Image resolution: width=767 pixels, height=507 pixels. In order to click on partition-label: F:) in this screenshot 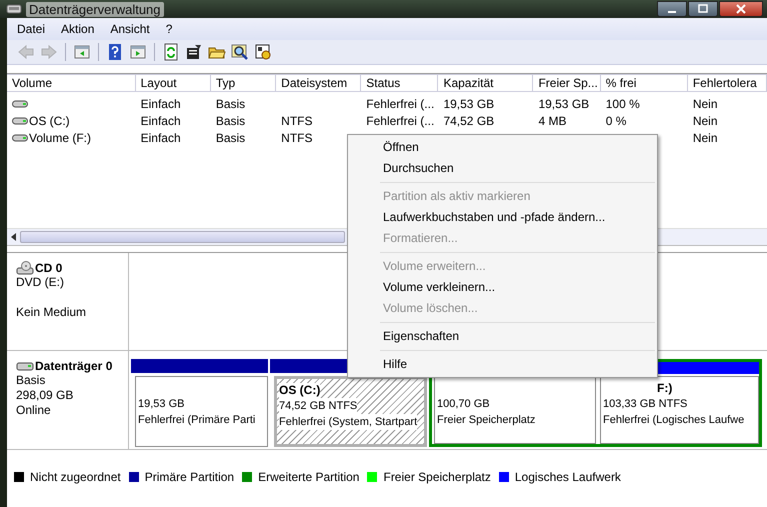, I will do `click(664, 388)`.